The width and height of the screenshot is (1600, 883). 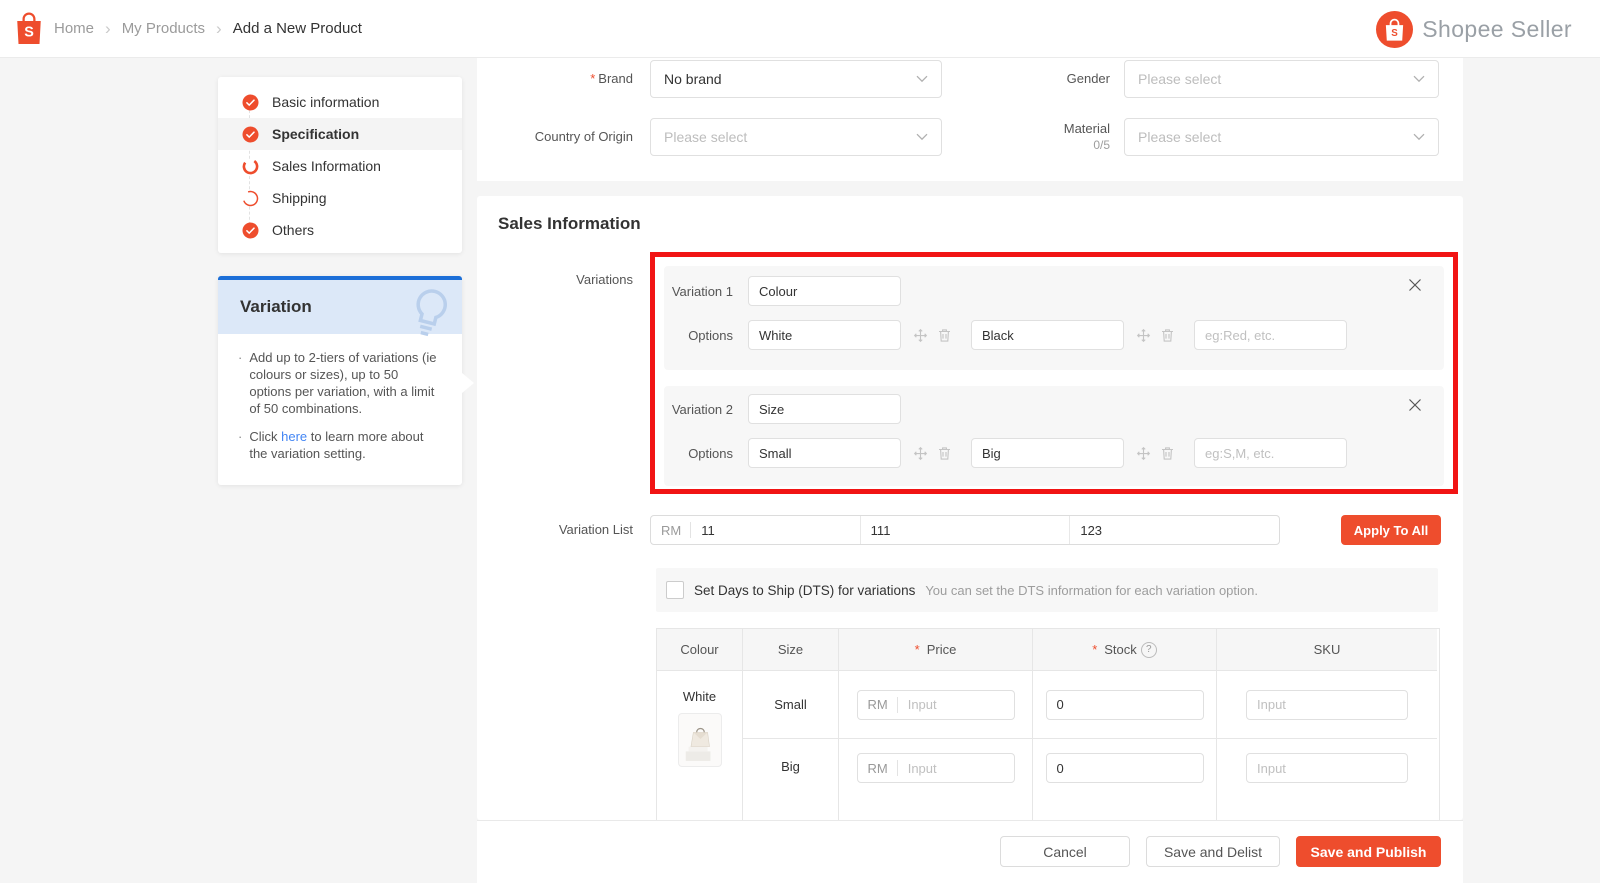 I want to click on options-label: Options, so click(x=710, y=335).